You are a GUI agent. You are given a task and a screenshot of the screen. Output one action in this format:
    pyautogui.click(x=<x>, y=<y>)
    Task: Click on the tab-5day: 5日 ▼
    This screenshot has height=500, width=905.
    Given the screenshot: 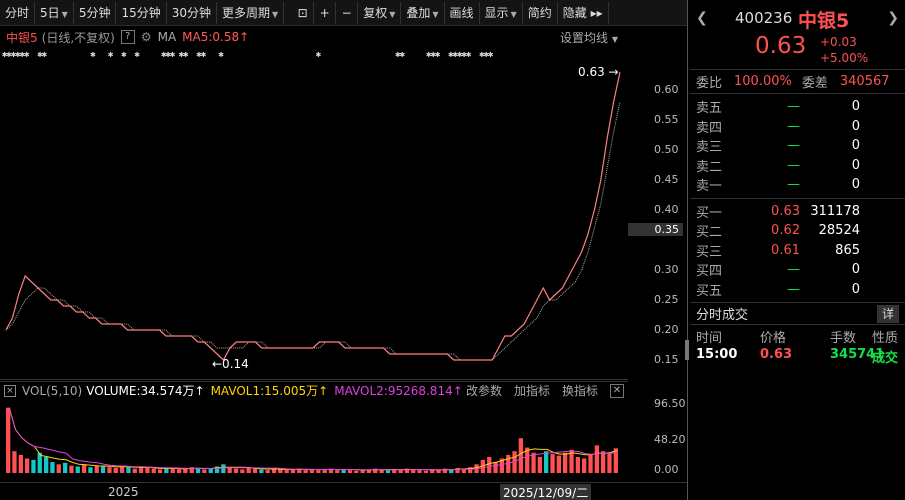 What is the action you would take?
    pyautogui.click(x=54, y=12)
    